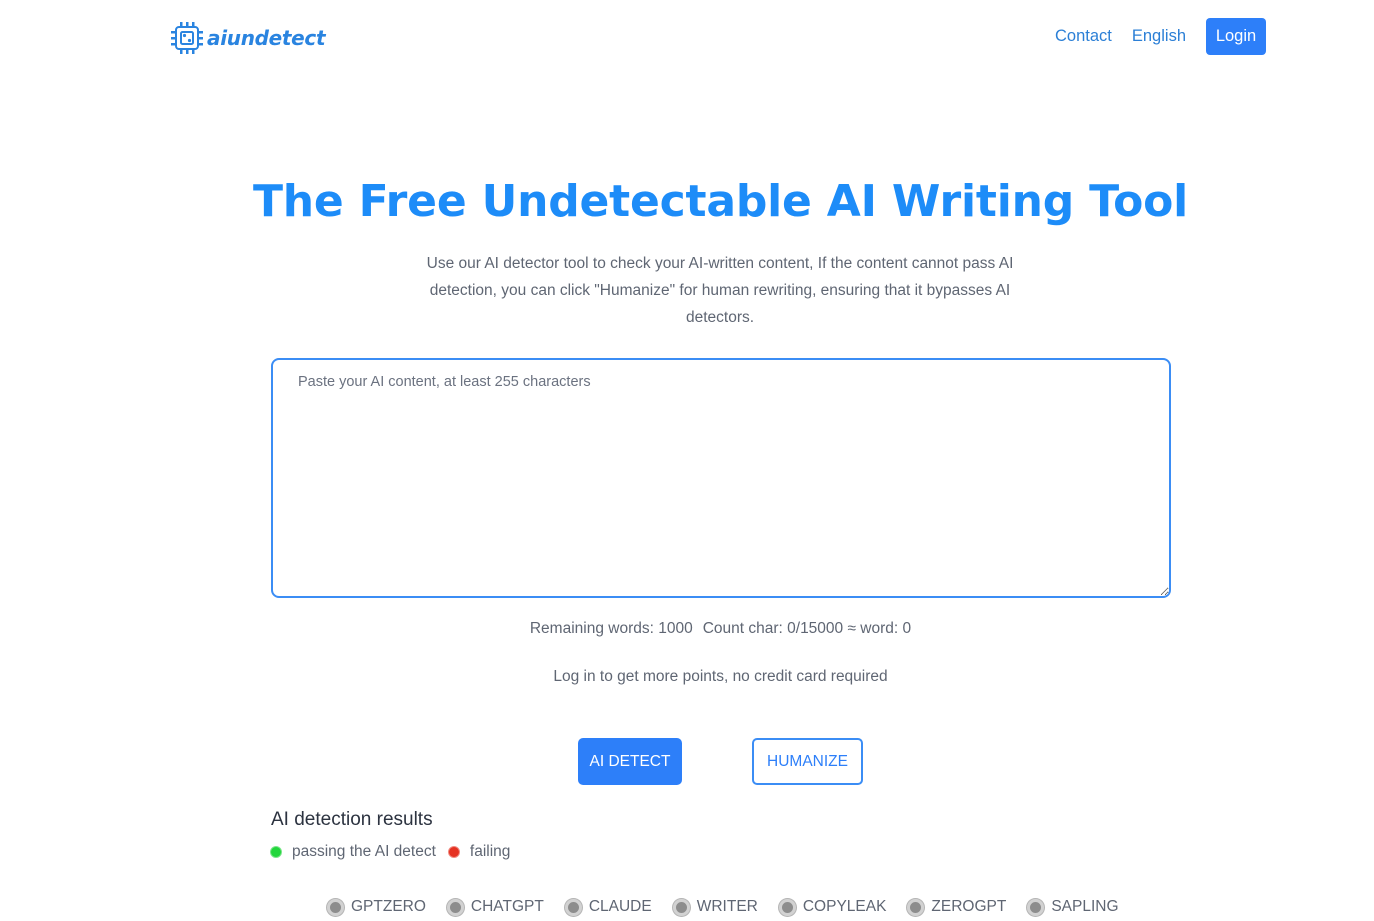 This screenshot has height=921, width=1374. Describe the element at coordinates (630, 761) in the screenshot. I see `ai-detect-button: AI DETECT` at that location.